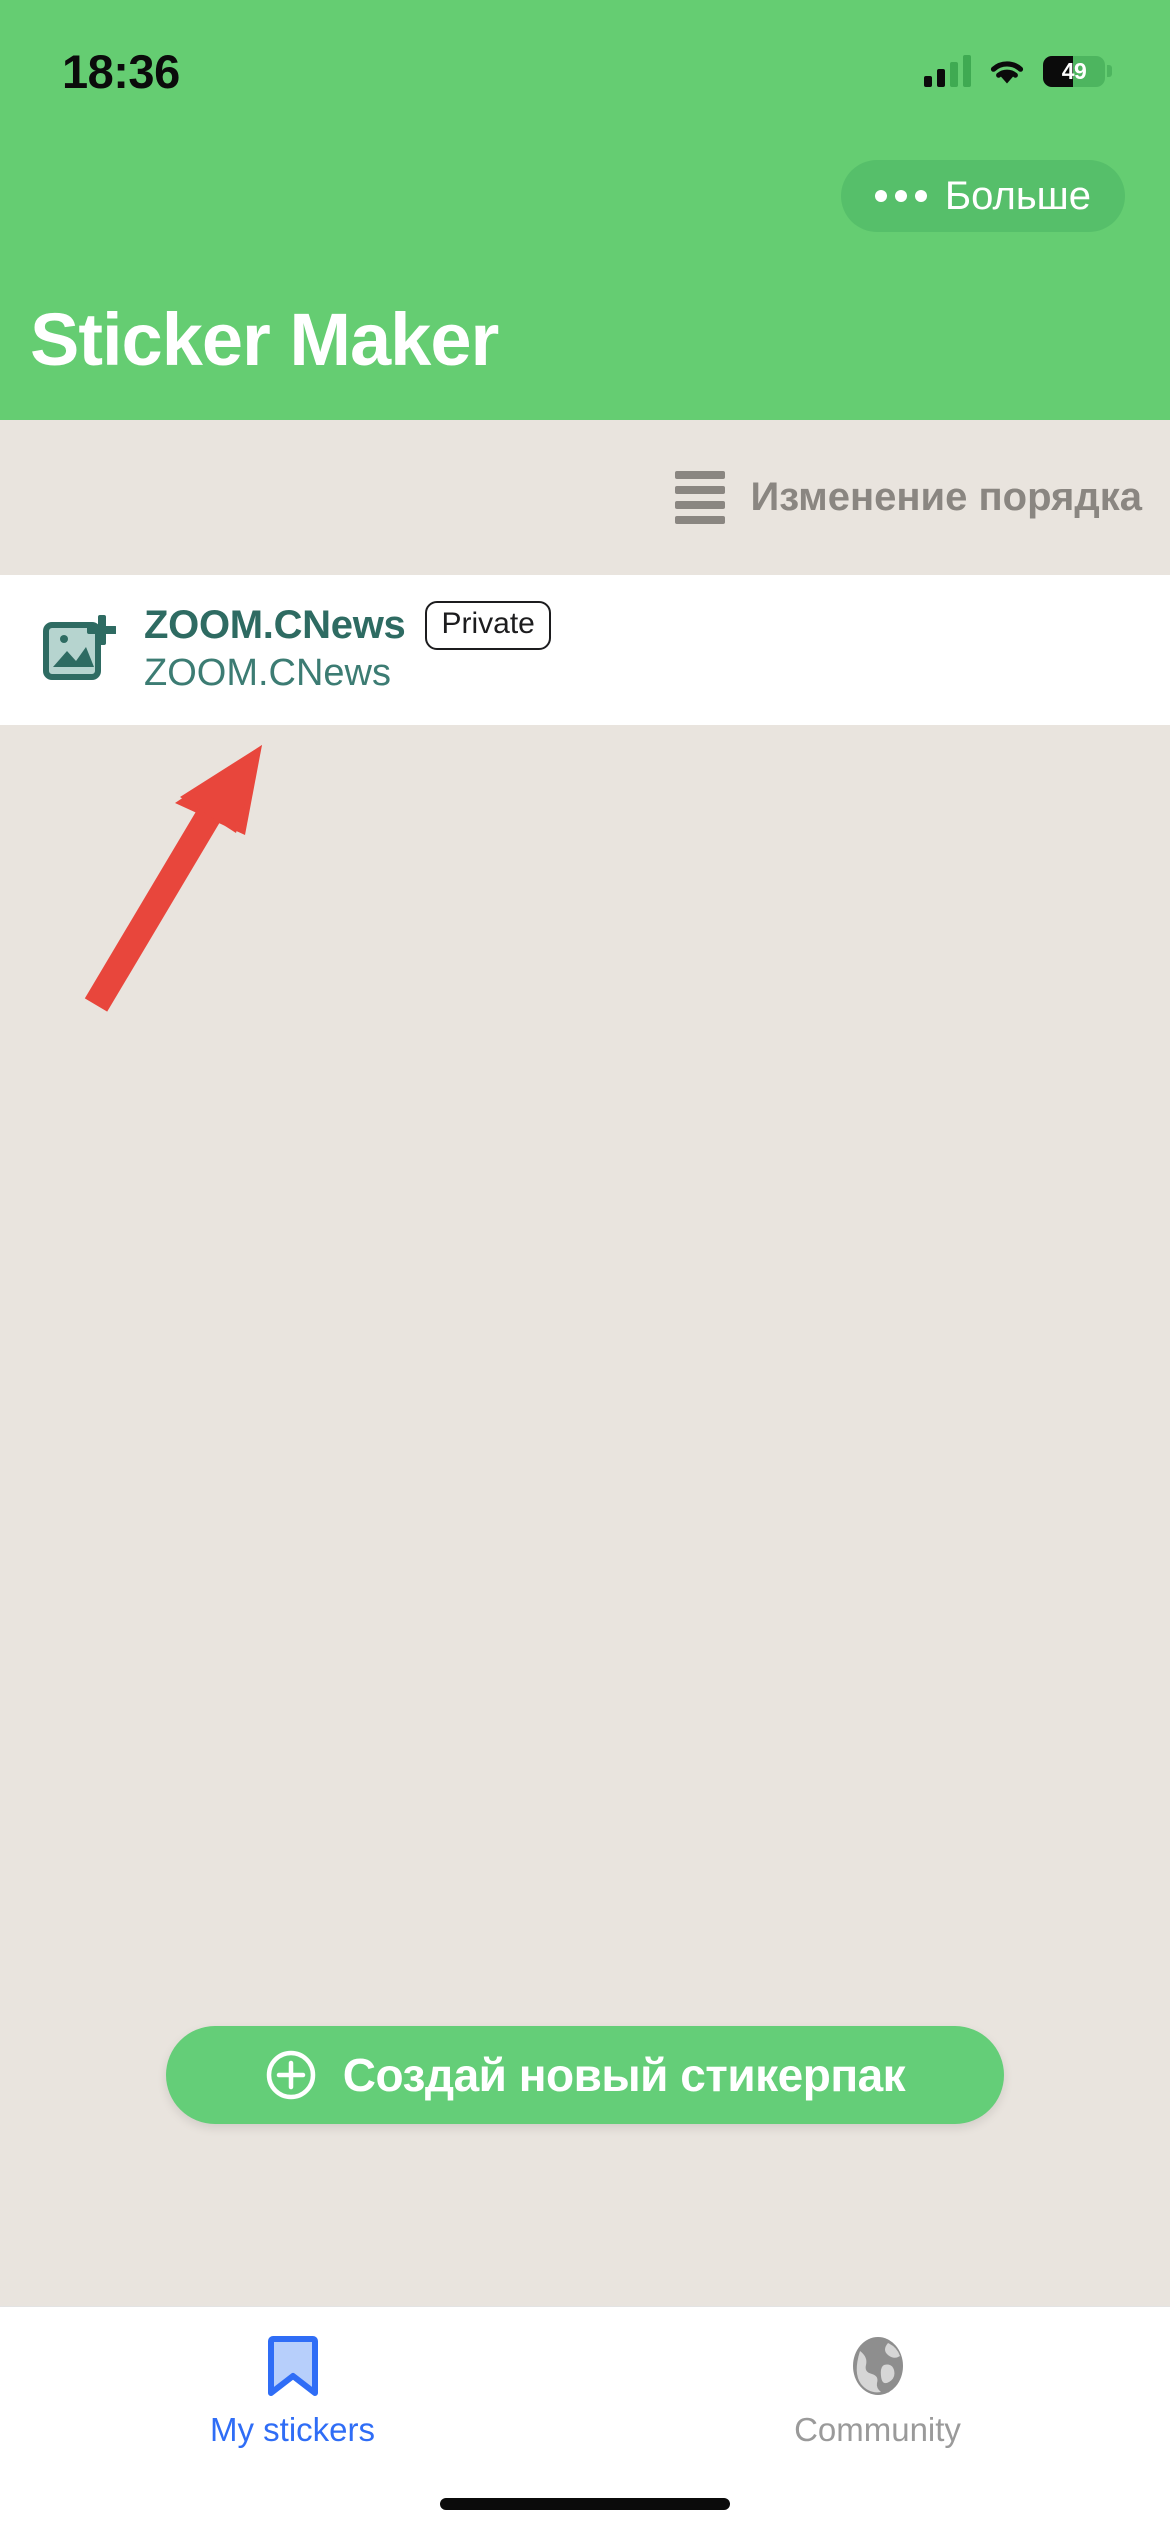 This screenshot has height=2532, width=1170. What do you see at coordinates (264, 339) in the screenshot?
I see `page-title: Sticker Maker` at bounding box center [264, 339].